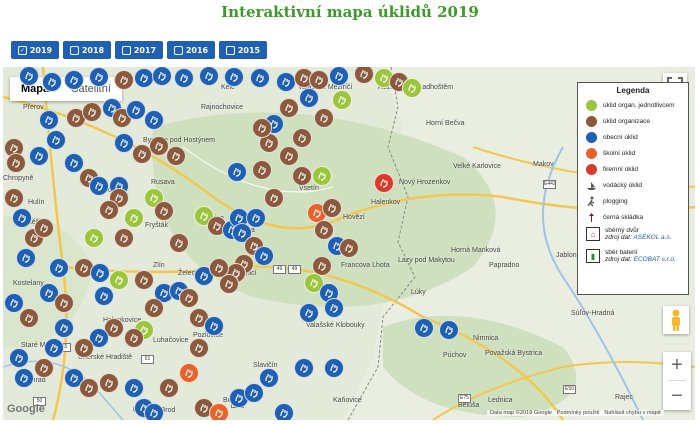 This screenshot has width=700, height=424. What do you see at coordinates (632, 413) in the screenshot?
I see `report-error-link: Nahlásit chybu v mapě` at bounding box center [632, 413].